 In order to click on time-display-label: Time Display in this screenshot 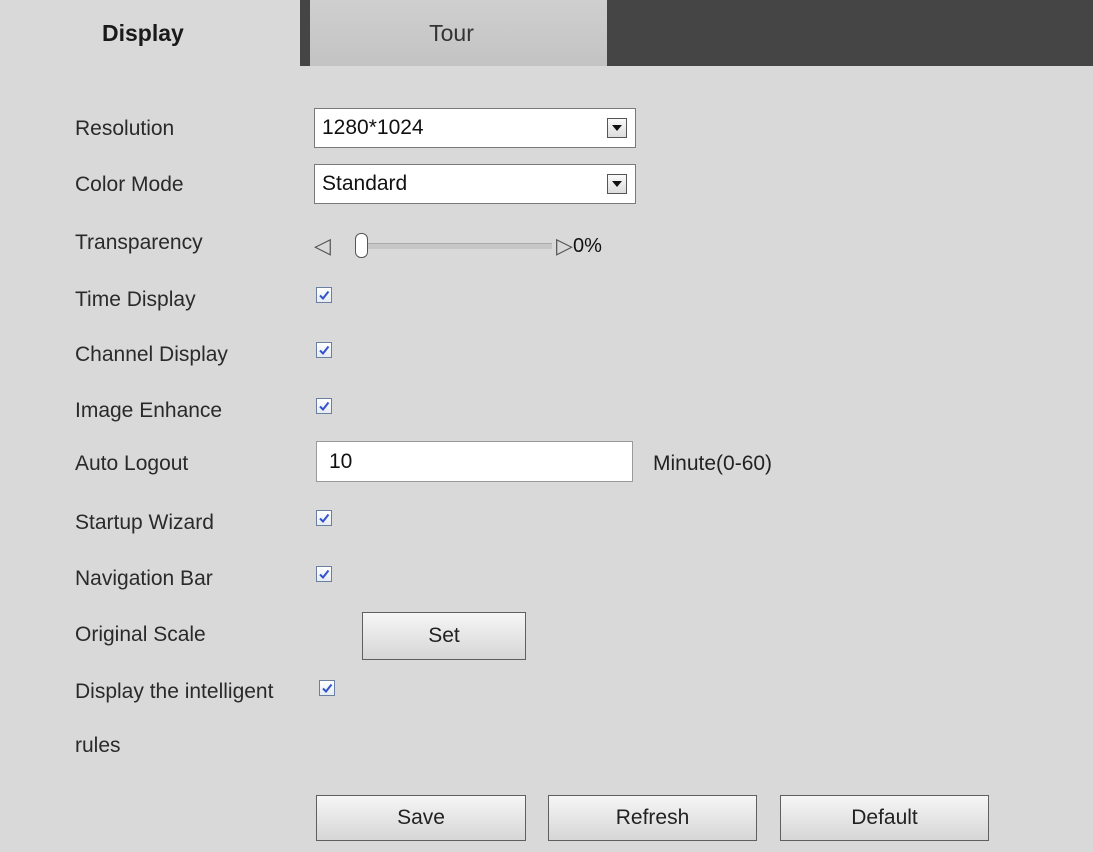, I will do `click(135, 299)`.